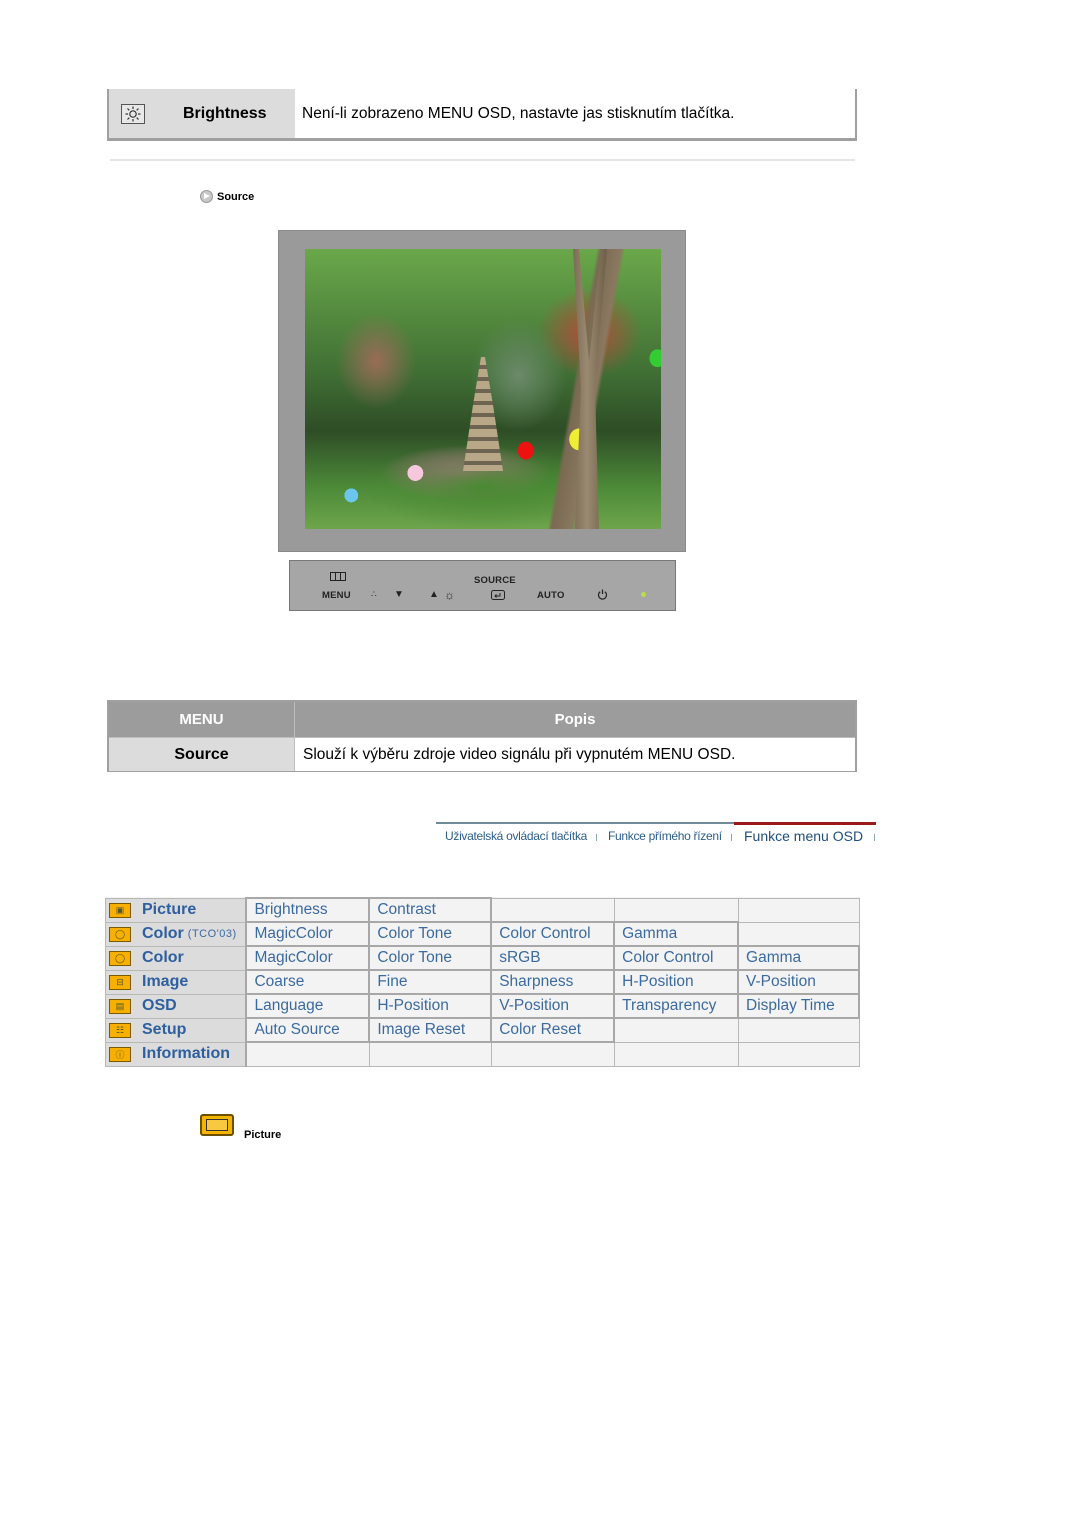  I want to click on up-triangle-icon: ▲, so click(434, 594).